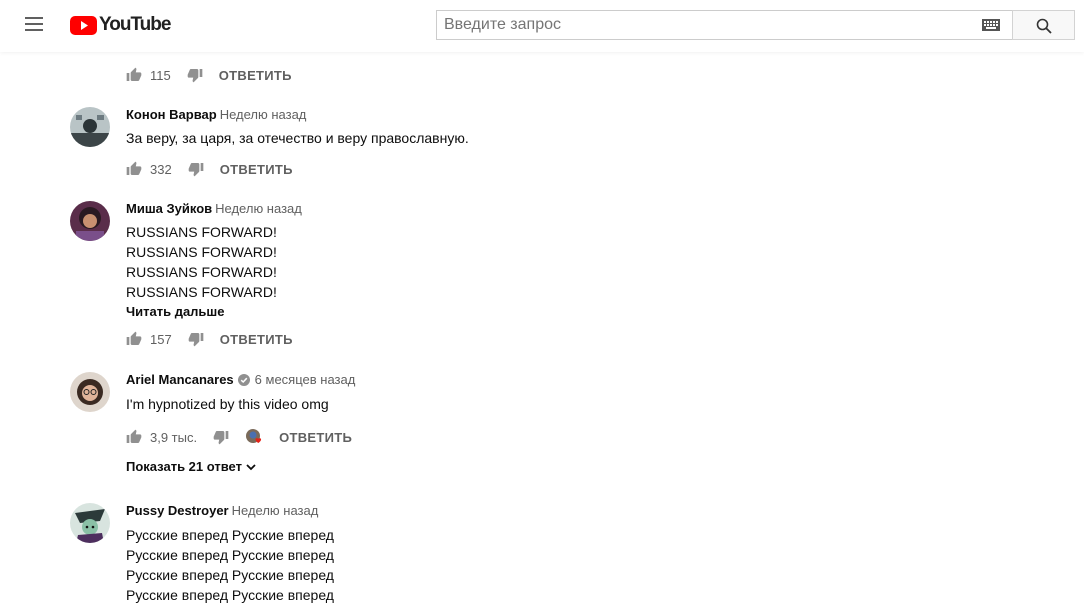 This screenshot has width=1084, height=605. Describe the element at coordinates (184, 466) in the screenshot. I see `show-replies-label: Показать 21 ответ` at that location.